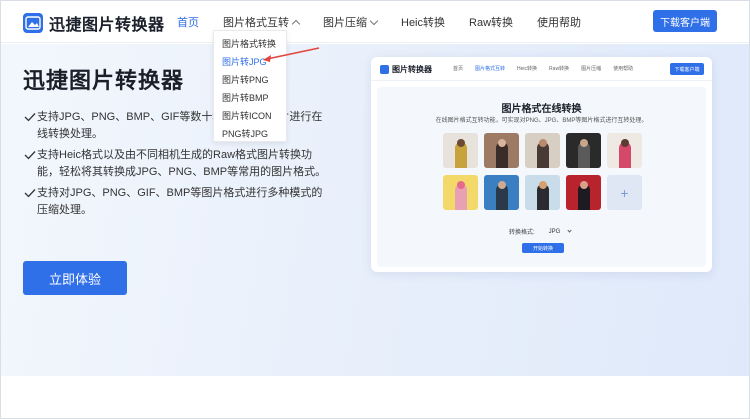 This screenshot has width=750, height=419. What do you see at coordinates (250, 98) in the screenshot?
I see `dropdown-item-to-bmp: 图片转BMP` at bounding box center [250, 98].